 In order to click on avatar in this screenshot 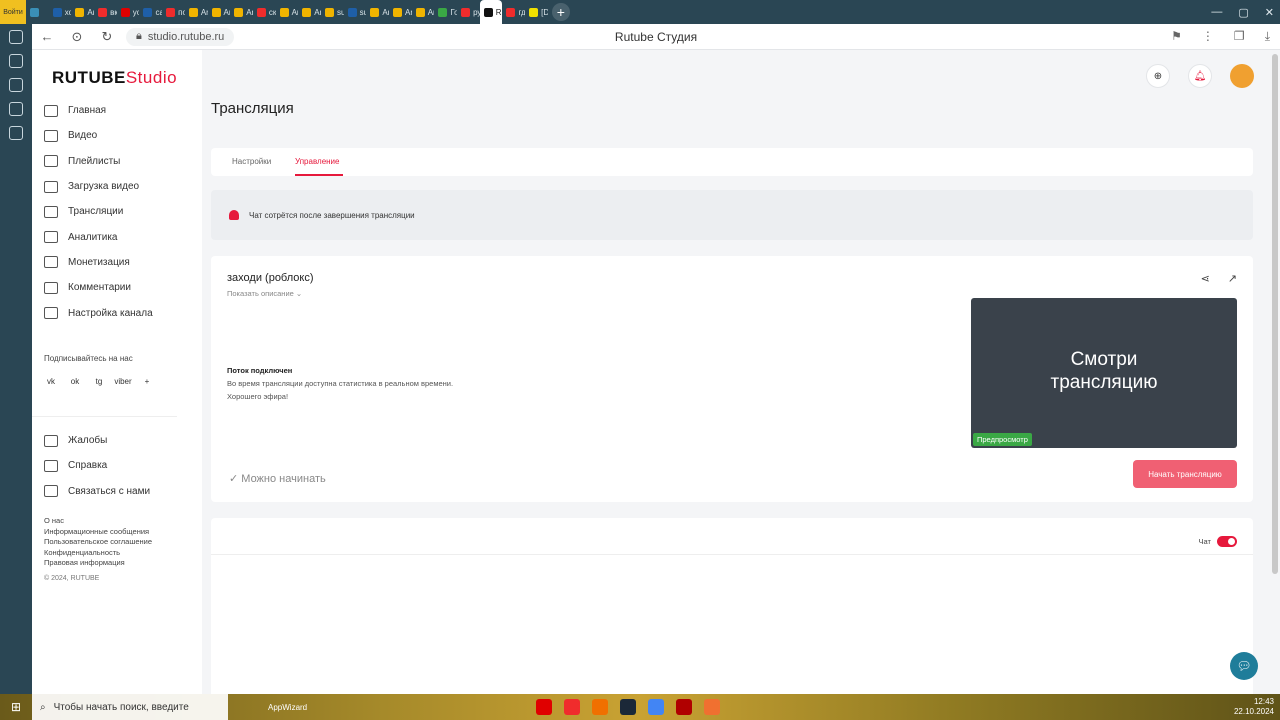, I will do `click(1242, 76)`.